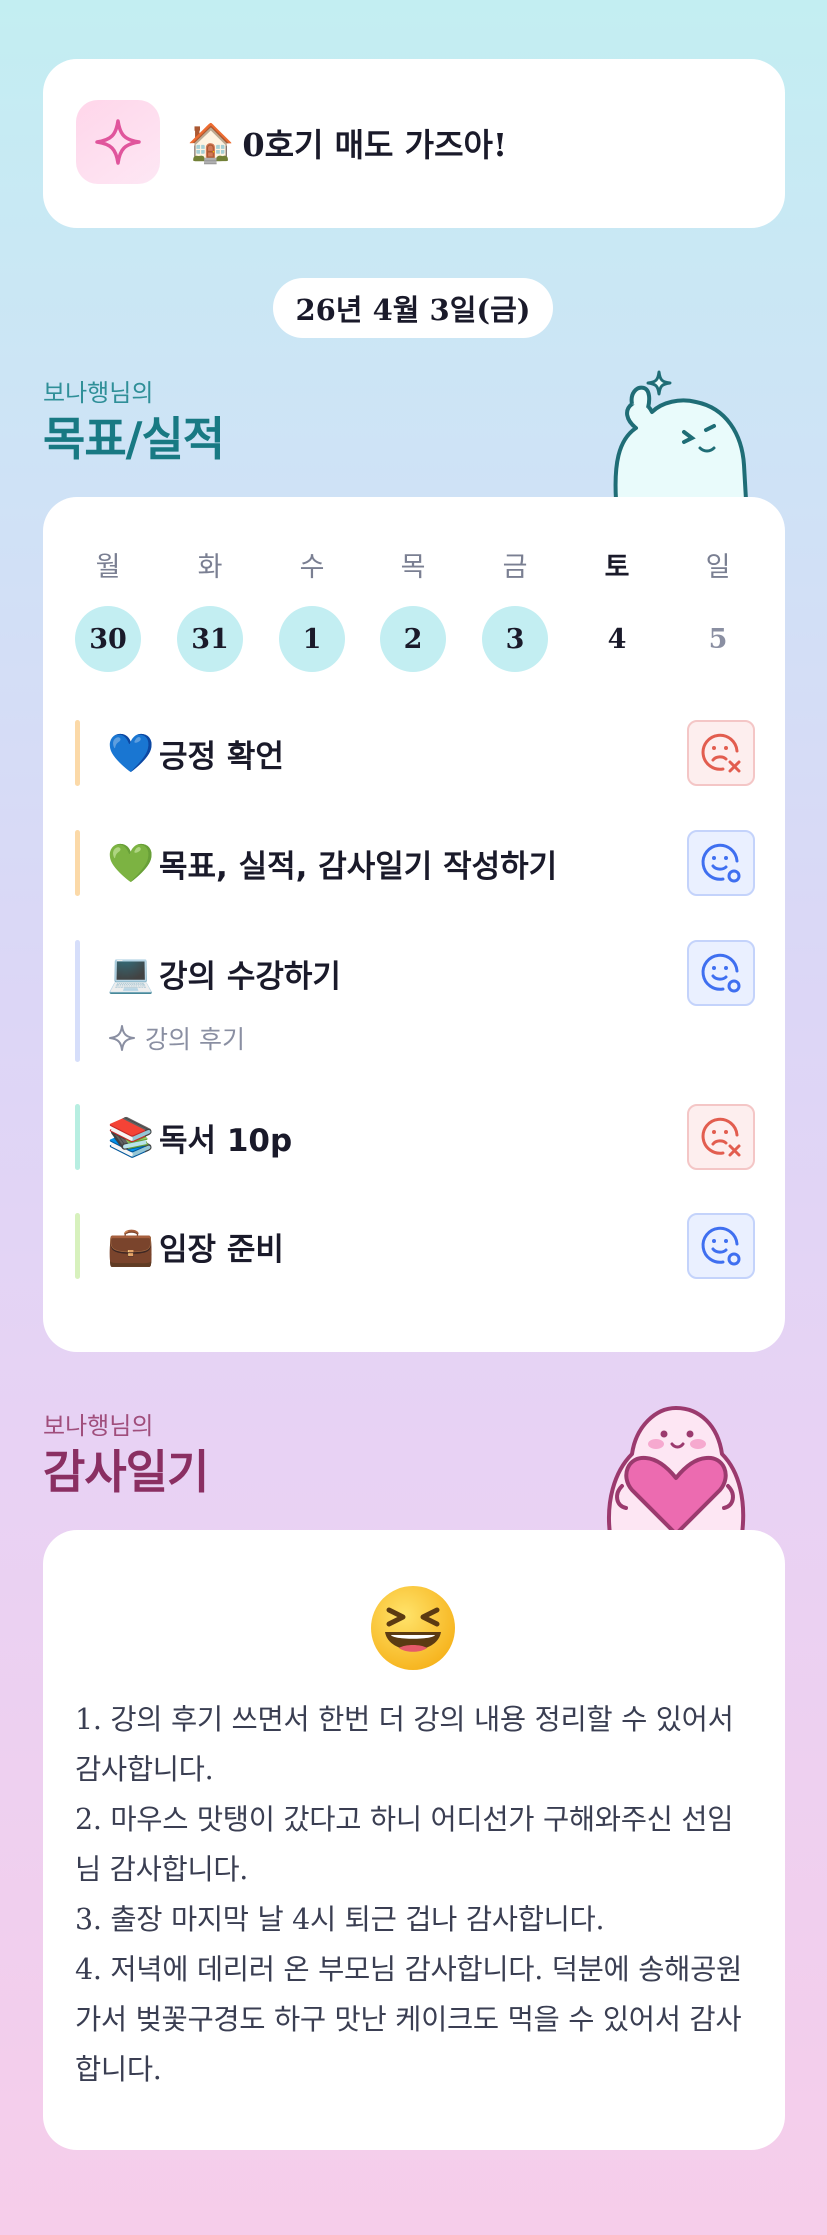  What do you see at coordinates (108, 567) in the screenshot?
I see `weekday-mon: 월` at bounding box center [108, 567].